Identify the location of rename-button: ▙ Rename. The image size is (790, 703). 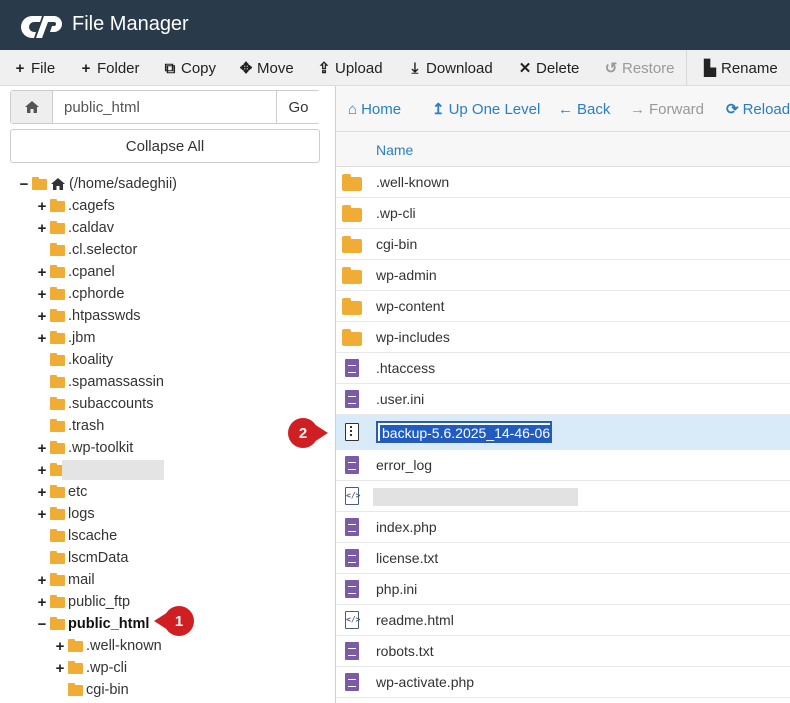
(739, 68).